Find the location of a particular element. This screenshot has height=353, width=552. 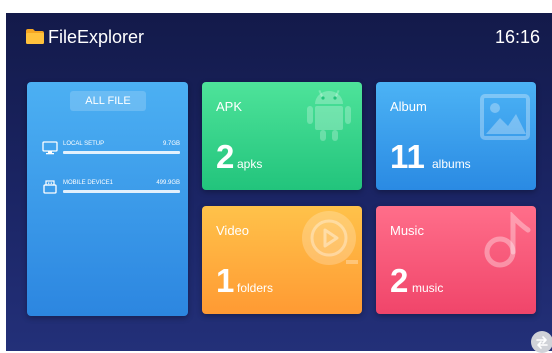

folder-icon is located at coordinates (35, 36).